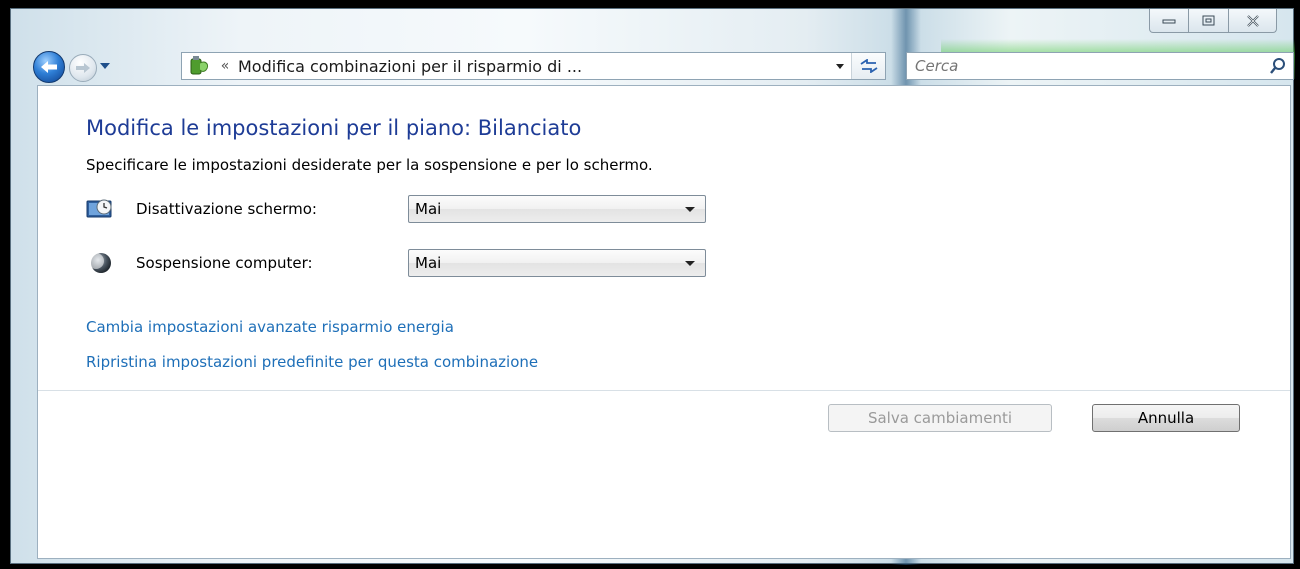  I want to click on recent-pages-dropdown-icon, so click(105, 66).